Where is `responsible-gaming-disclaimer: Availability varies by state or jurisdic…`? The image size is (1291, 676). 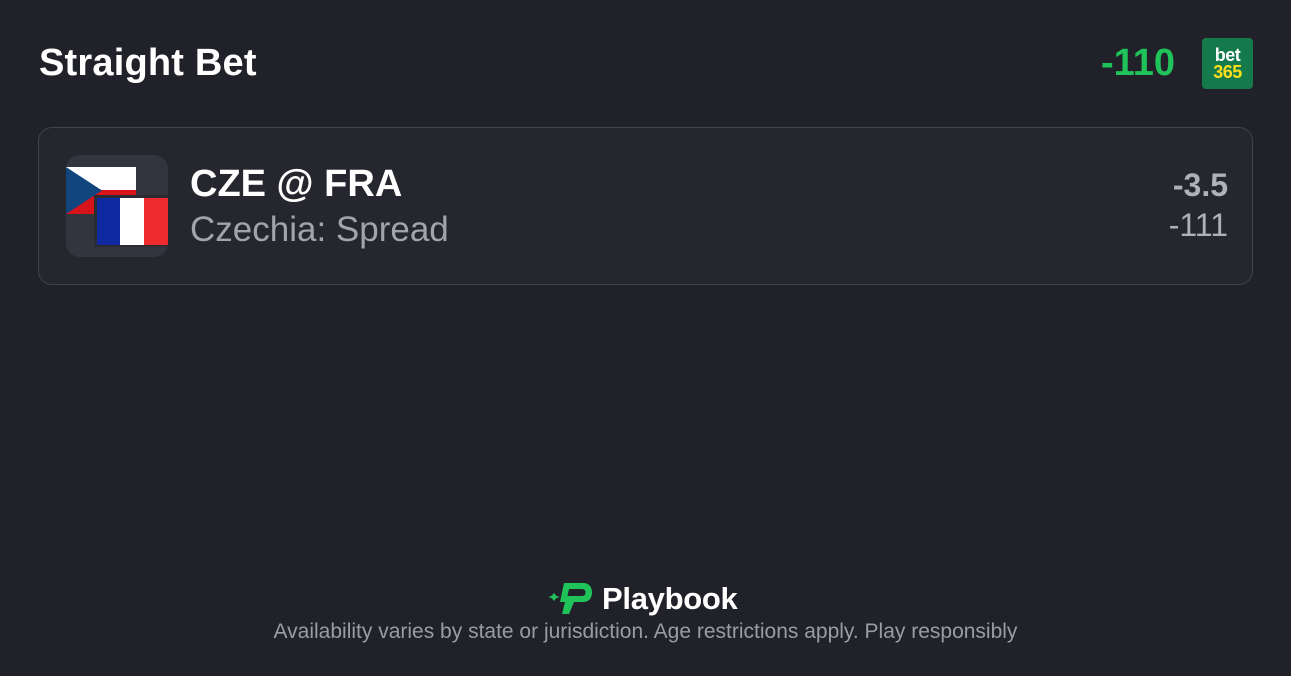
responsible-gaming-disclaimer: Availability varies by state or jurisdic… is located at coordinates (645, 631).